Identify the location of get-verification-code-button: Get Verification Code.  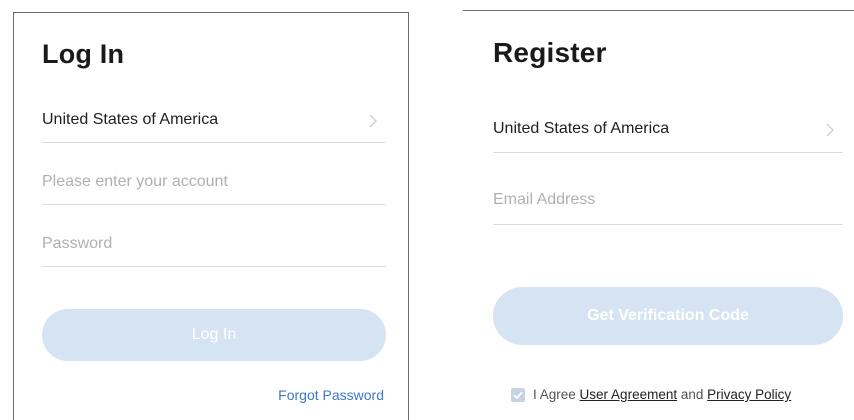
(668, 316).